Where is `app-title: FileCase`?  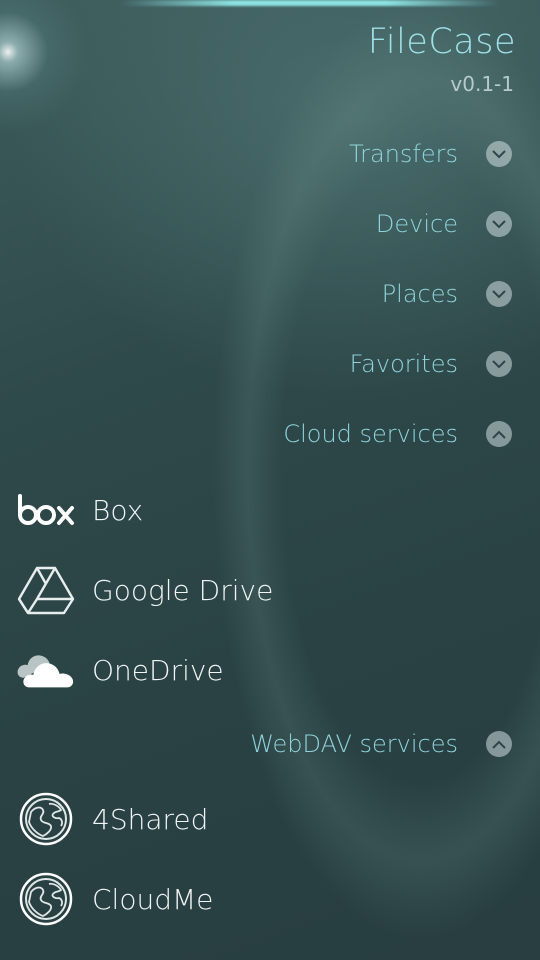 app-title: FileCase is located at coordinates (441, 42).